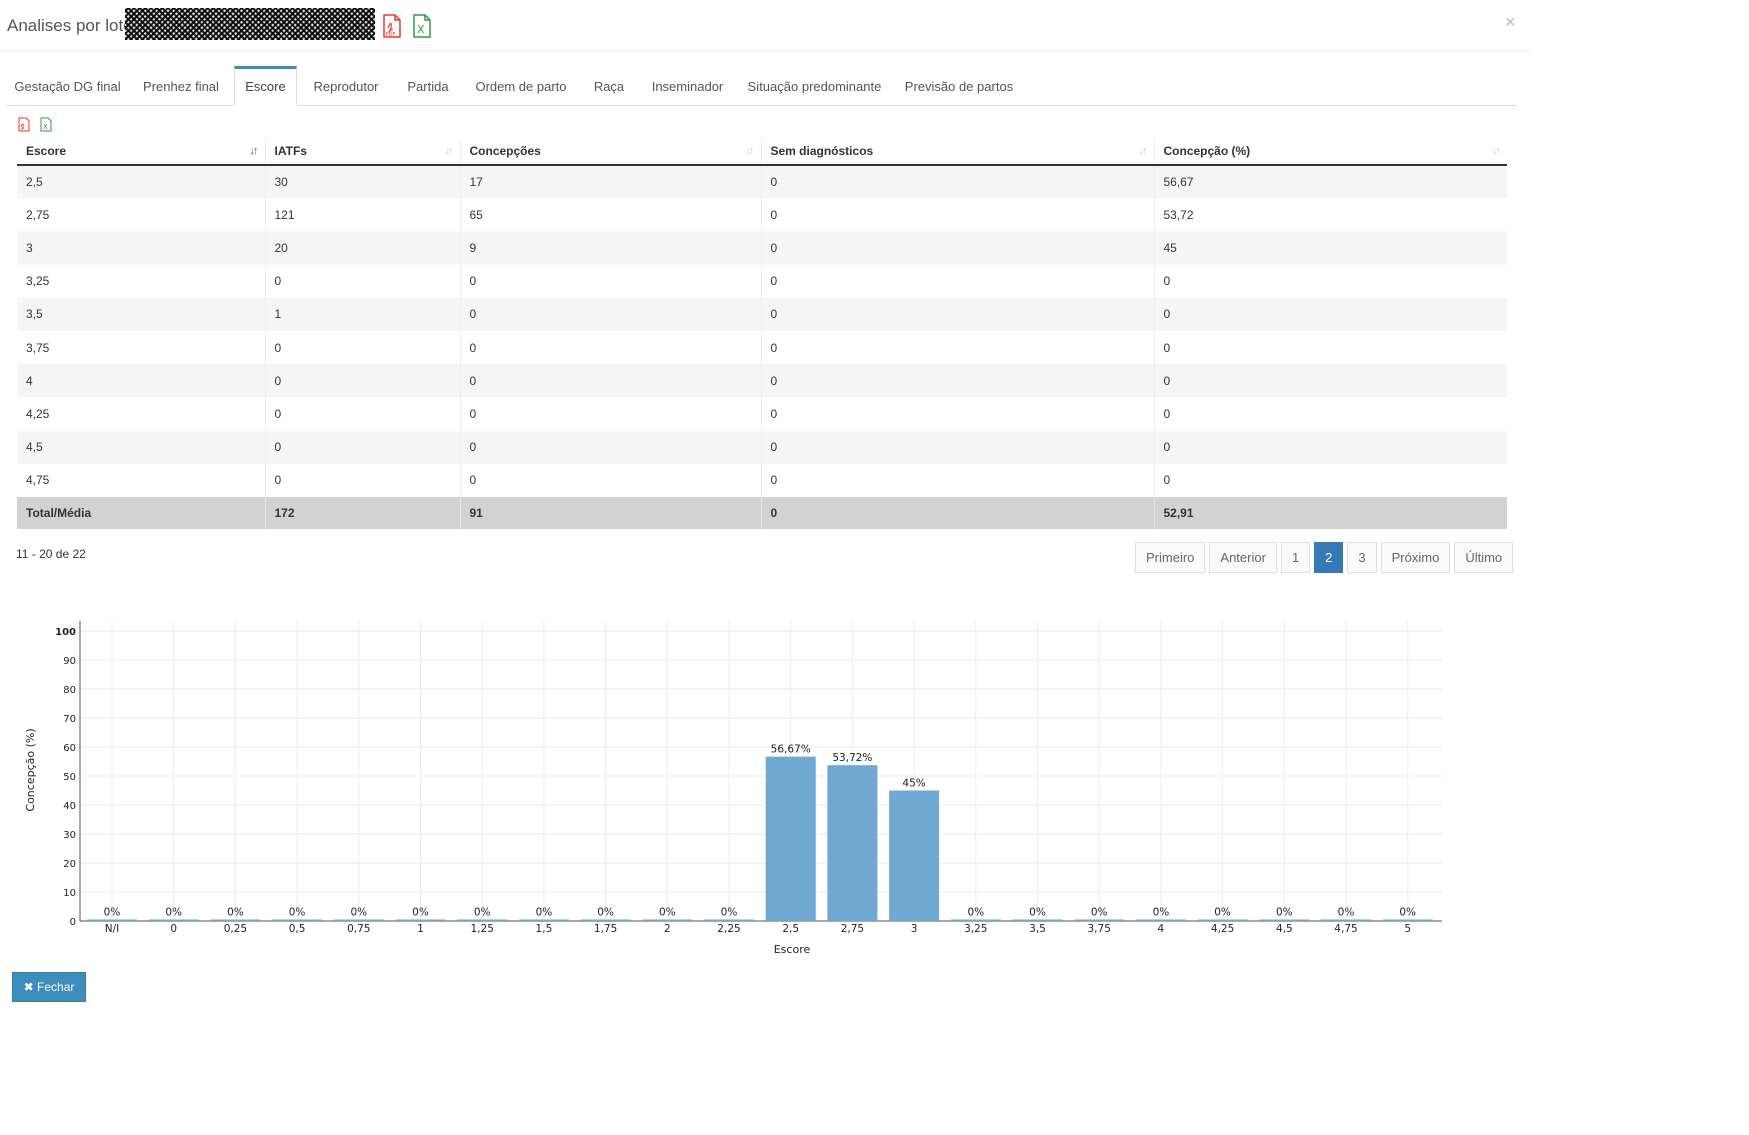 This screenshot has height=1135, width=1749. What do you see at coordinates (544, 929) in the screenshot?
I see `x-tick-label: 1,5` at bounding box center [544, 929].